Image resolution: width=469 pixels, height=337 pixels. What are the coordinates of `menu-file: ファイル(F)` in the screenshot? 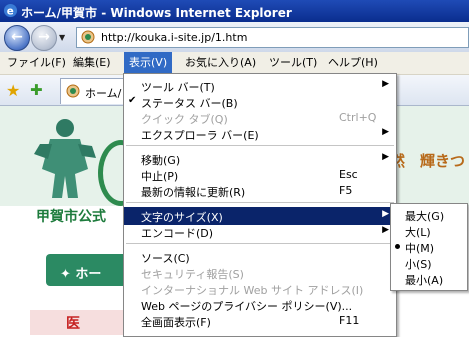 It's located at (36, 63).